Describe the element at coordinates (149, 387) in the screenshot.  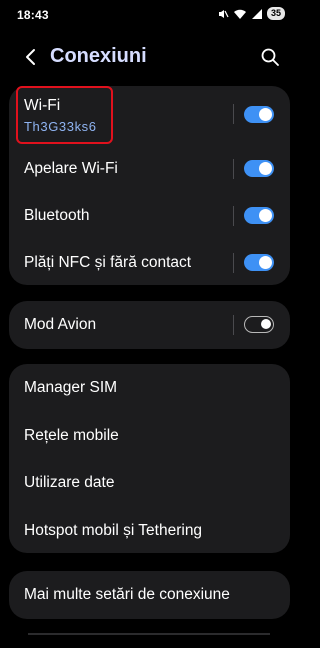
I see `sim-manager-row: Manager SIM` at that location.